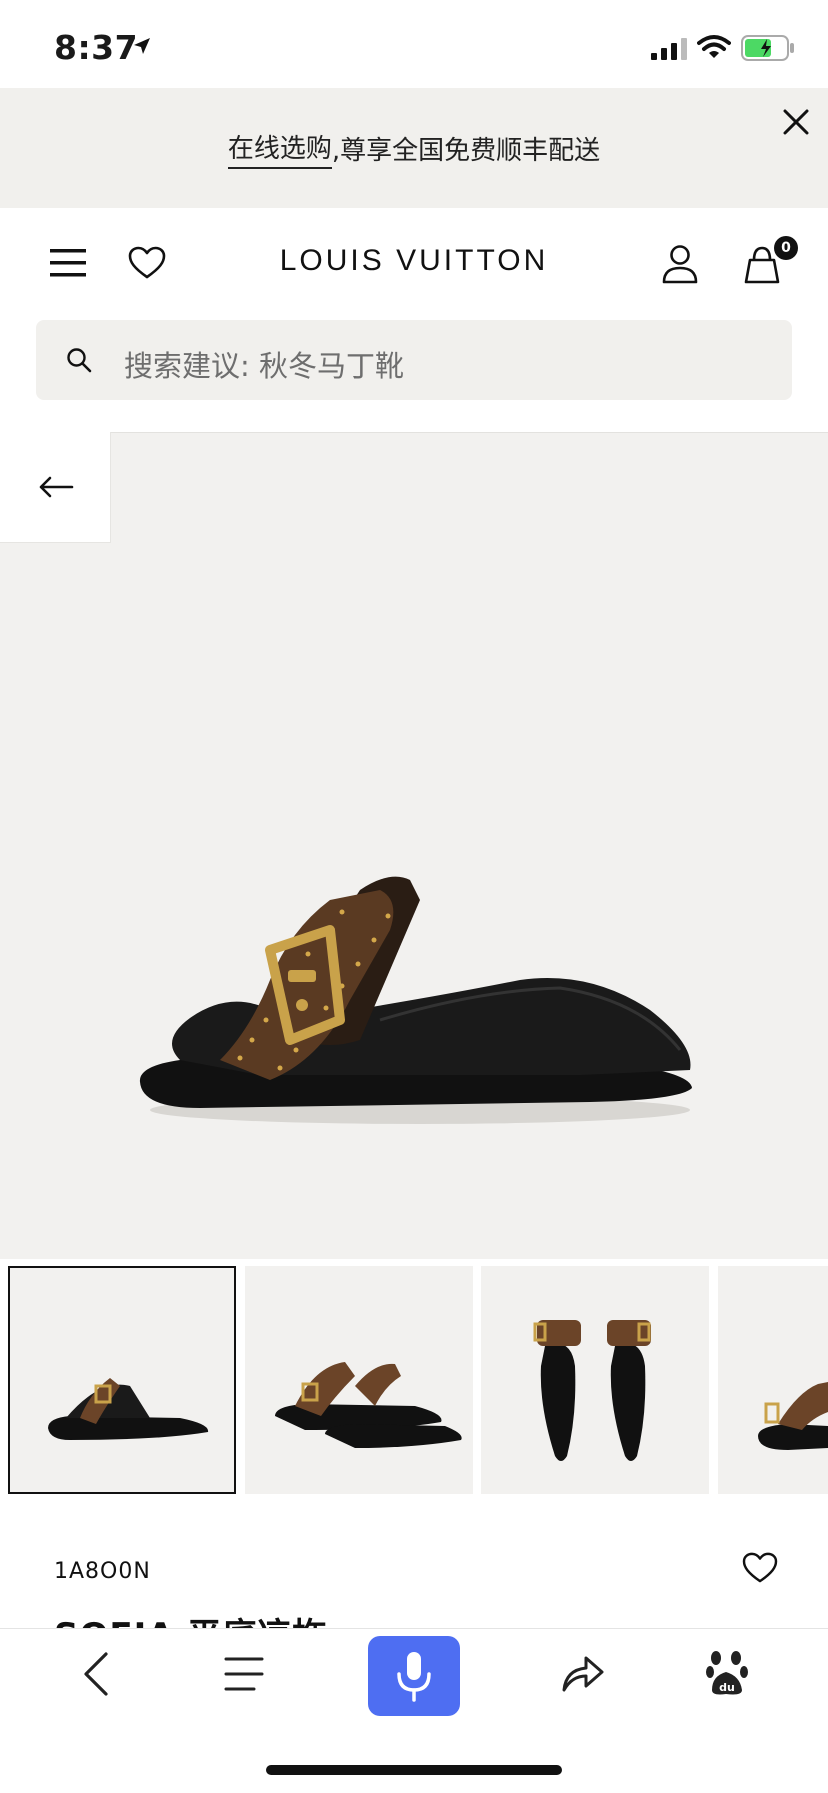 The image size is (828, 1793). Describe the element at coordinates (728, 1673) in the screenshot. I see `baidu-paw-icon: du` at that location.